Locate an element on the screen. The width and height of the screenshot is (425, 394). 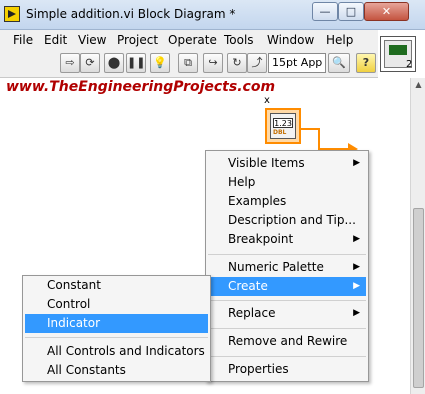
scroll-up-arrow-icon: ▲ is located at coordinates (418, 86).